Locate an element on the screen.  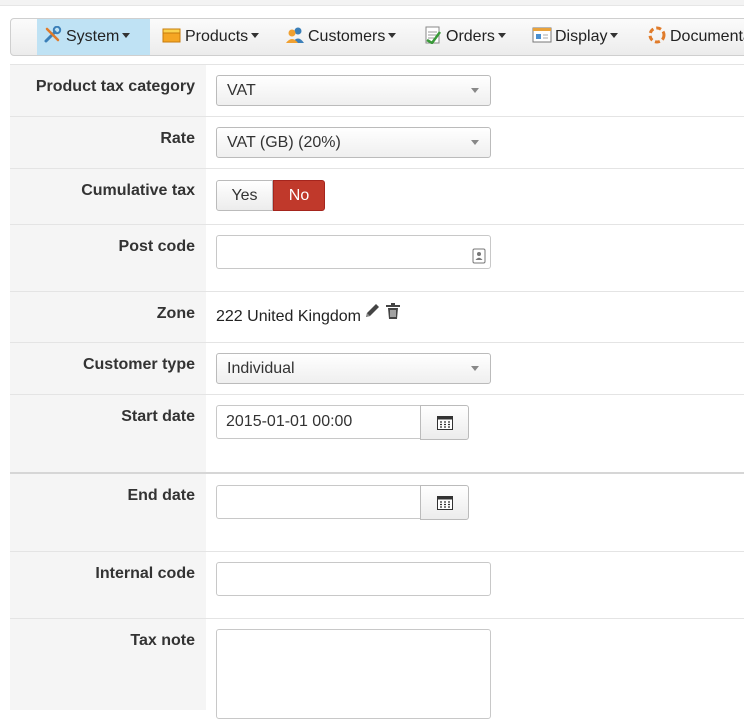
orders-icon is located at coordinates (433, 33).